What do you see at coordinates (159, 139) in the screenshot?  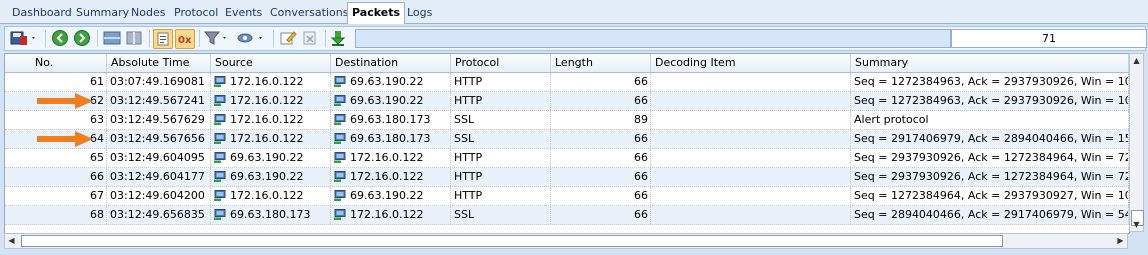 I see `cell-time: 03:12:49.567656` at bounding box center [159, 139].